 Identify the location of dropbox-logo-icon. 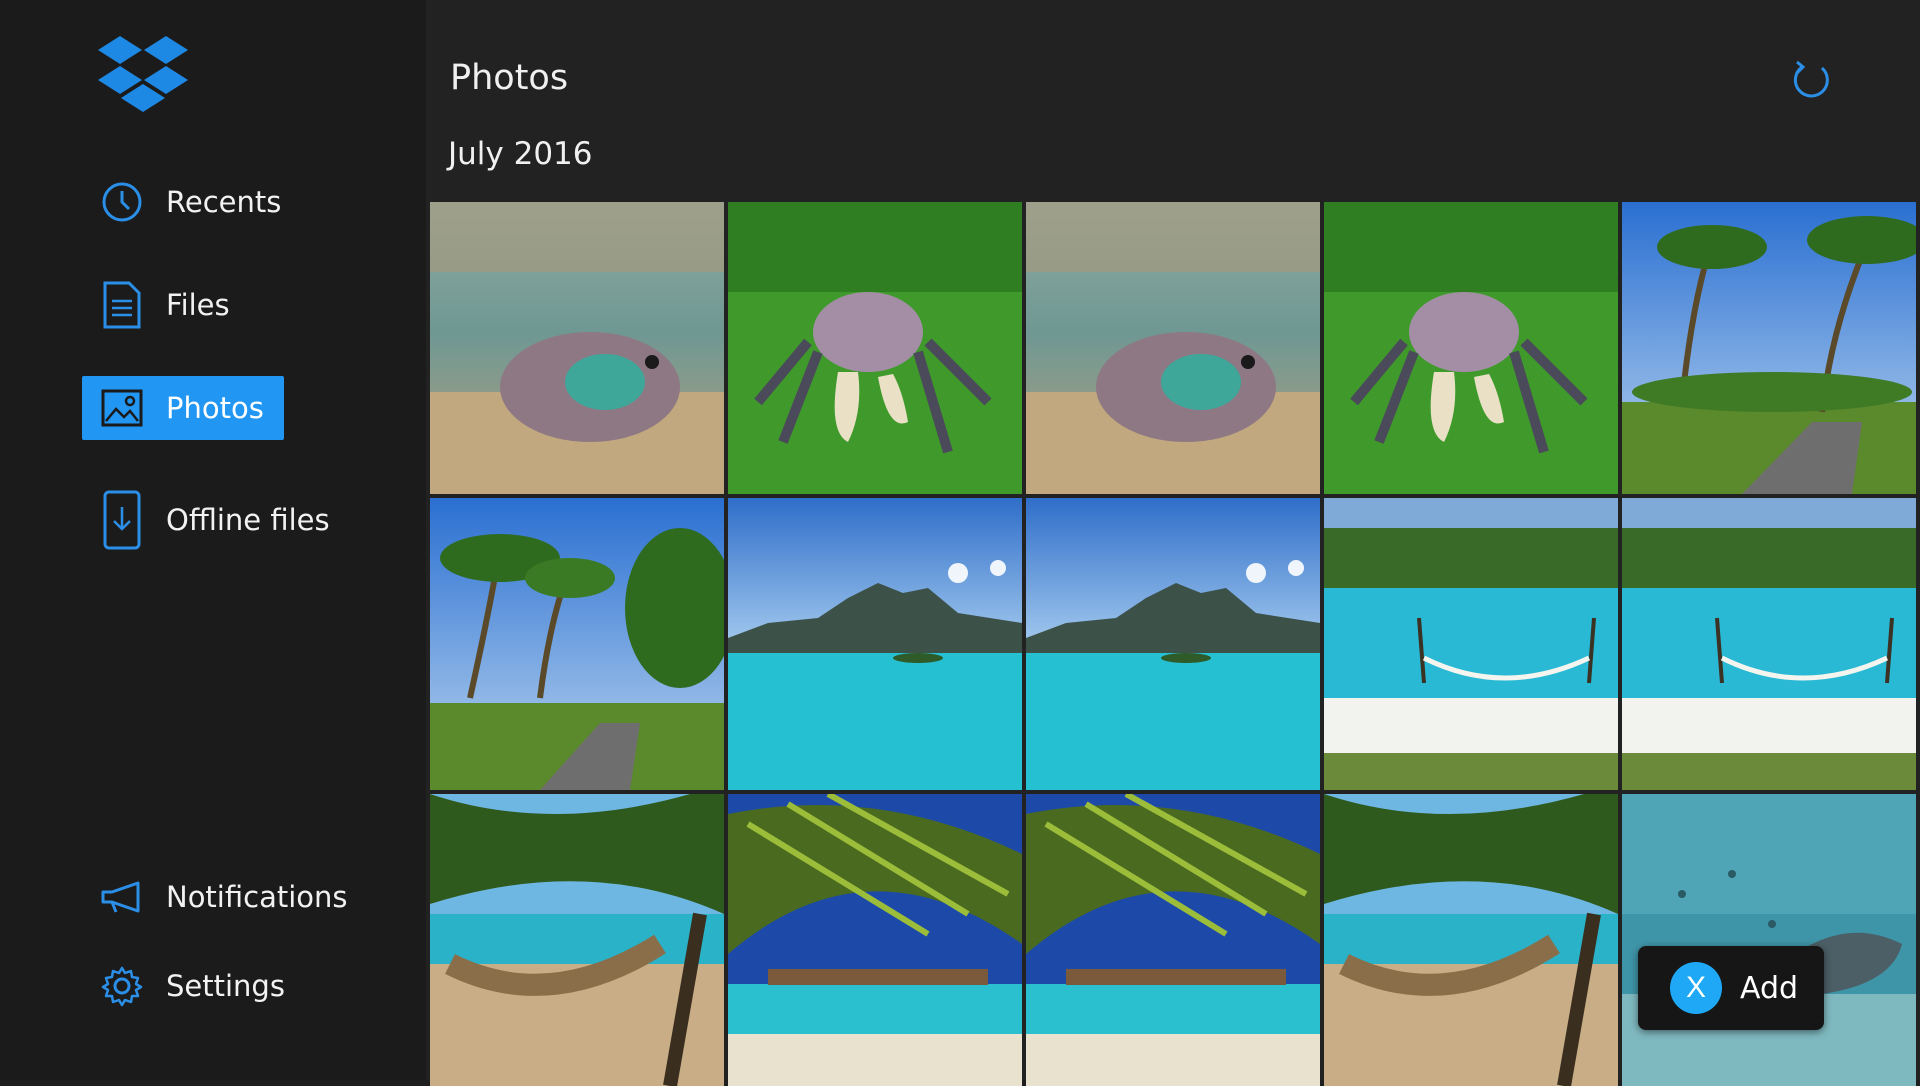
(143, 74).